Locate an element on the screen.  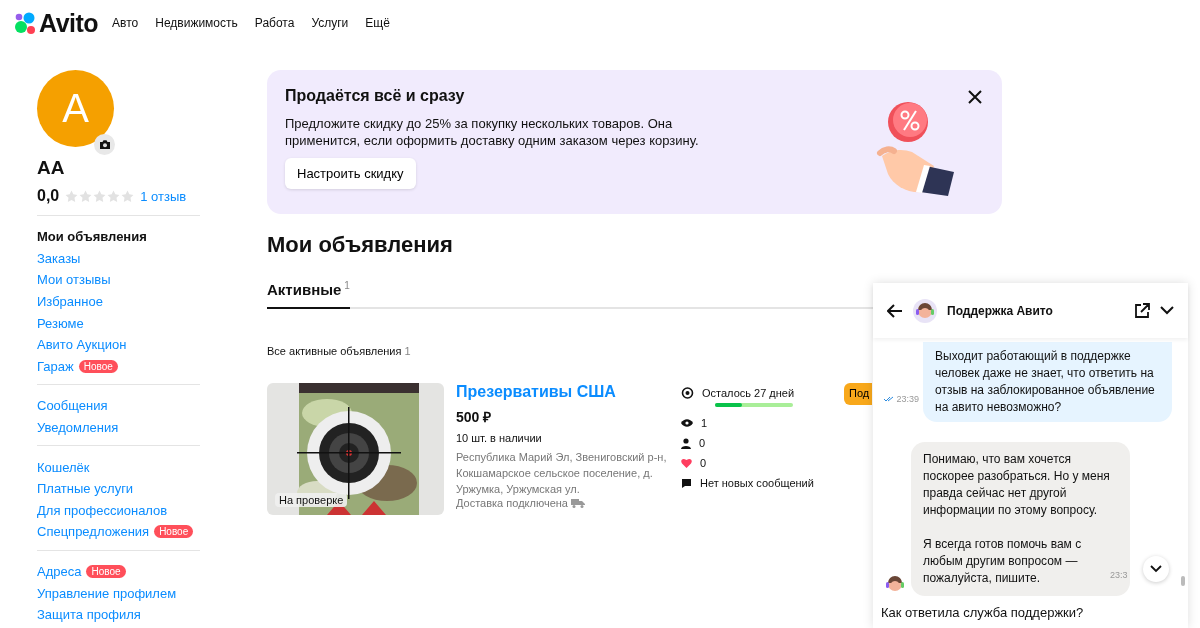
sidebar-item: Авито Аукцион is located at coordinates (82, 345).